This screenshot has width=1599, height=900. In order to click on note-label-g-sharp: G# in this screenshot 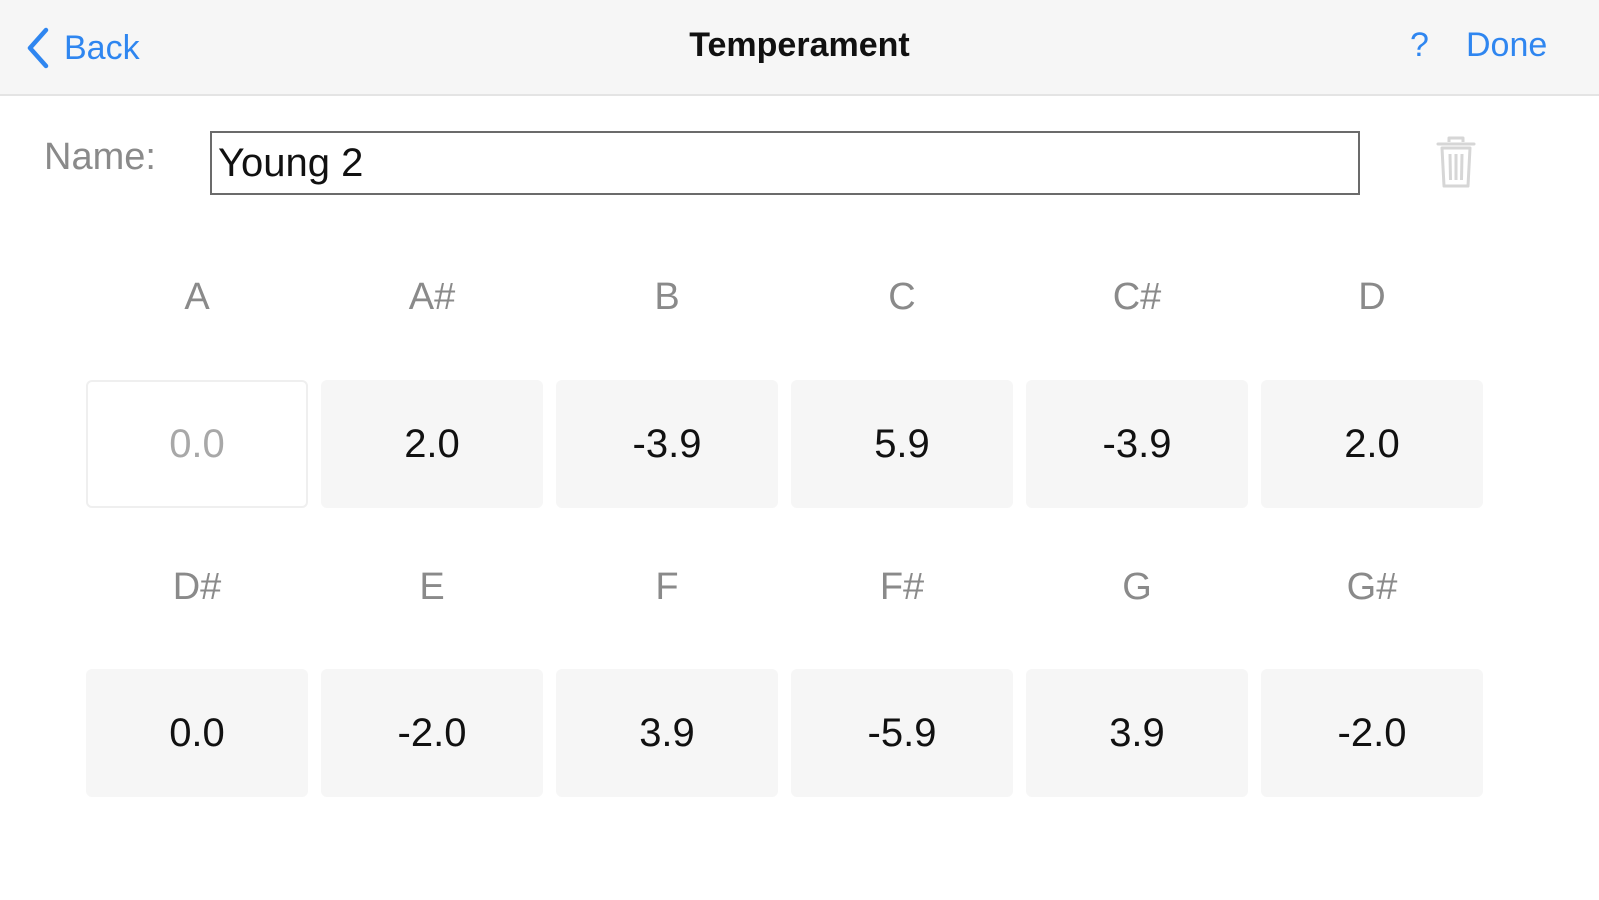, I will do `click(1372, 587)`.